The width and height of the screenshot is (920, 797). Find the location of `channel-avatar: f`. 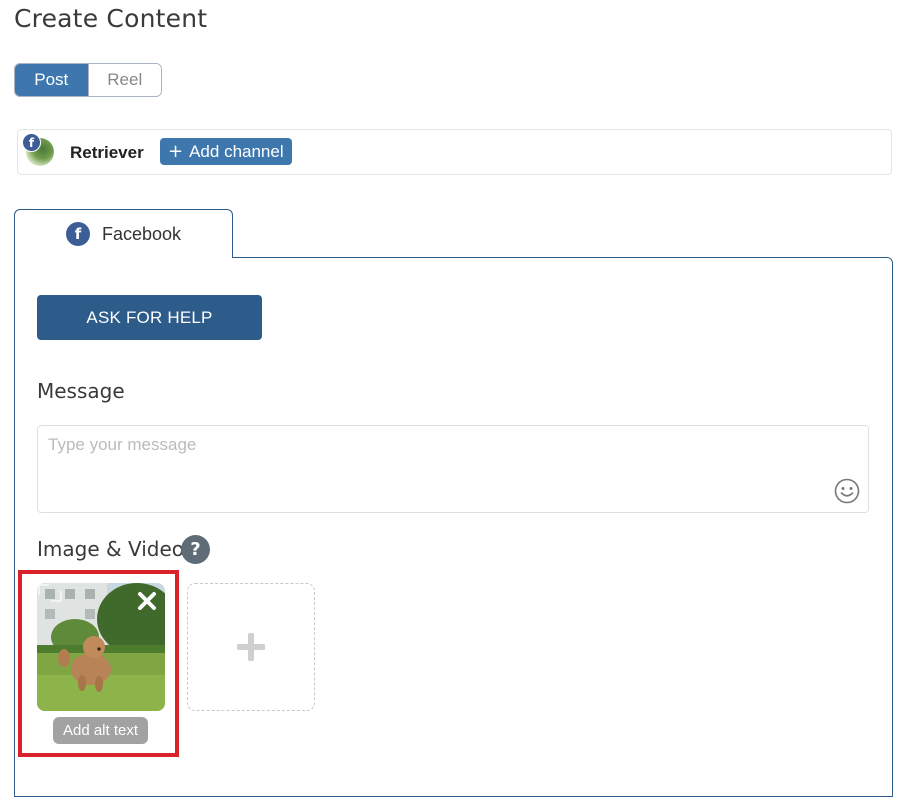

channel-avatar: f is located at coordinates (38, 149).